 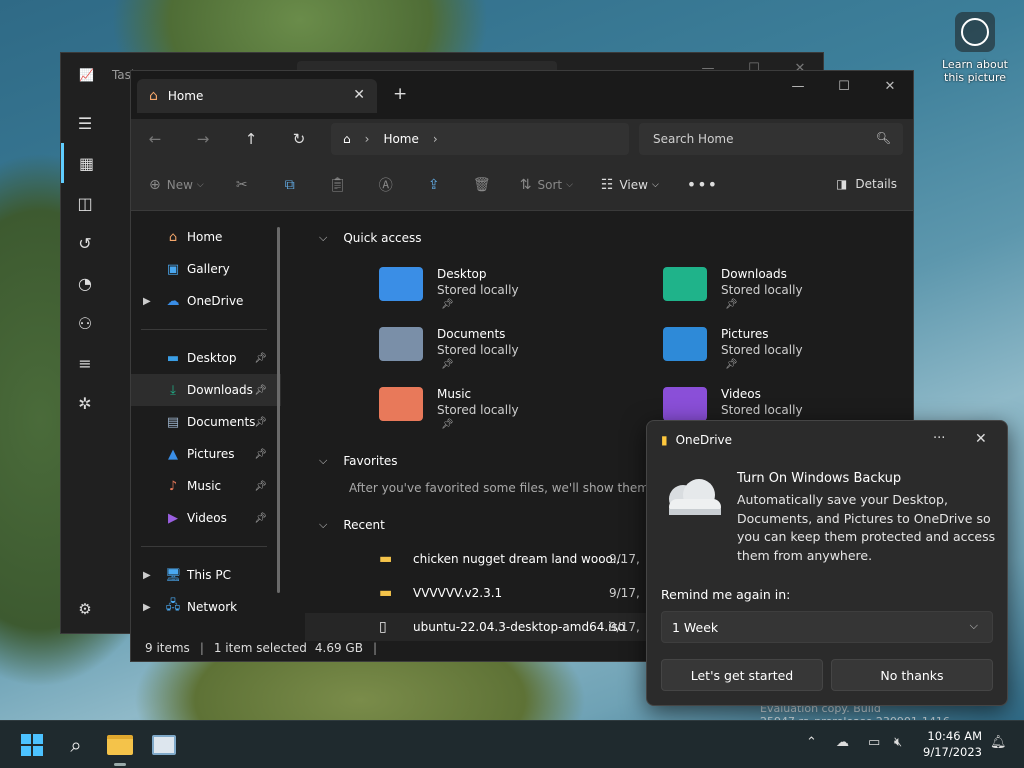 I want to click on hamburger-icon: ☰, so click(x=85, y=123).